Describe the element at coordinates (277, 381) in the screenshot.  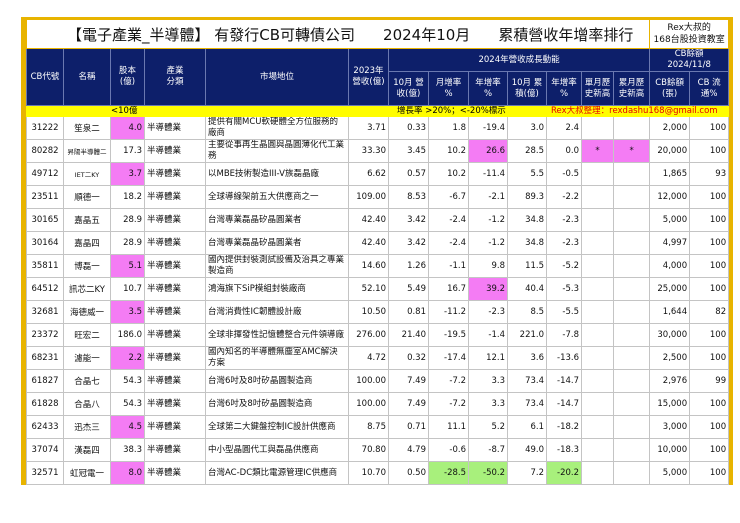
I see `cell-market: 台灣6吋及8吋矽晶圓製造商` at that location.